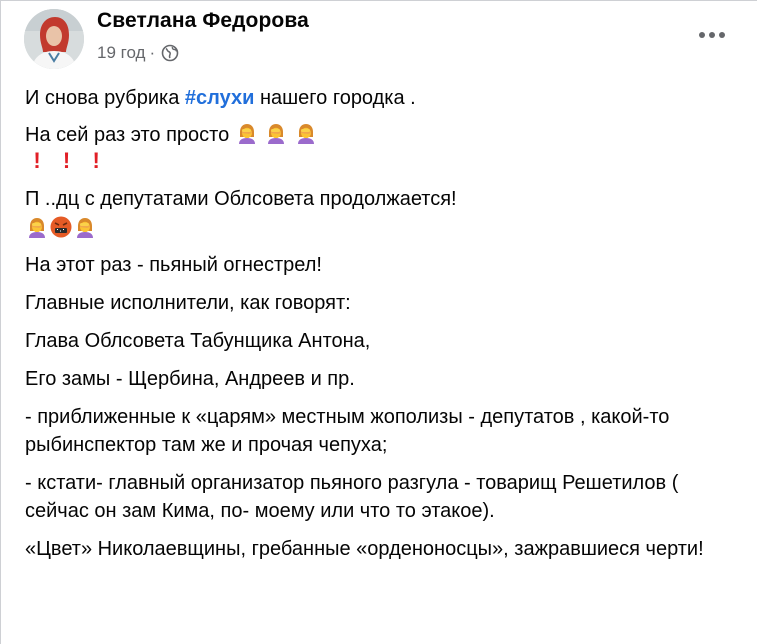  I want to click on post-line: На этот раз - пьяный огнестрел!, so click(173, 265).